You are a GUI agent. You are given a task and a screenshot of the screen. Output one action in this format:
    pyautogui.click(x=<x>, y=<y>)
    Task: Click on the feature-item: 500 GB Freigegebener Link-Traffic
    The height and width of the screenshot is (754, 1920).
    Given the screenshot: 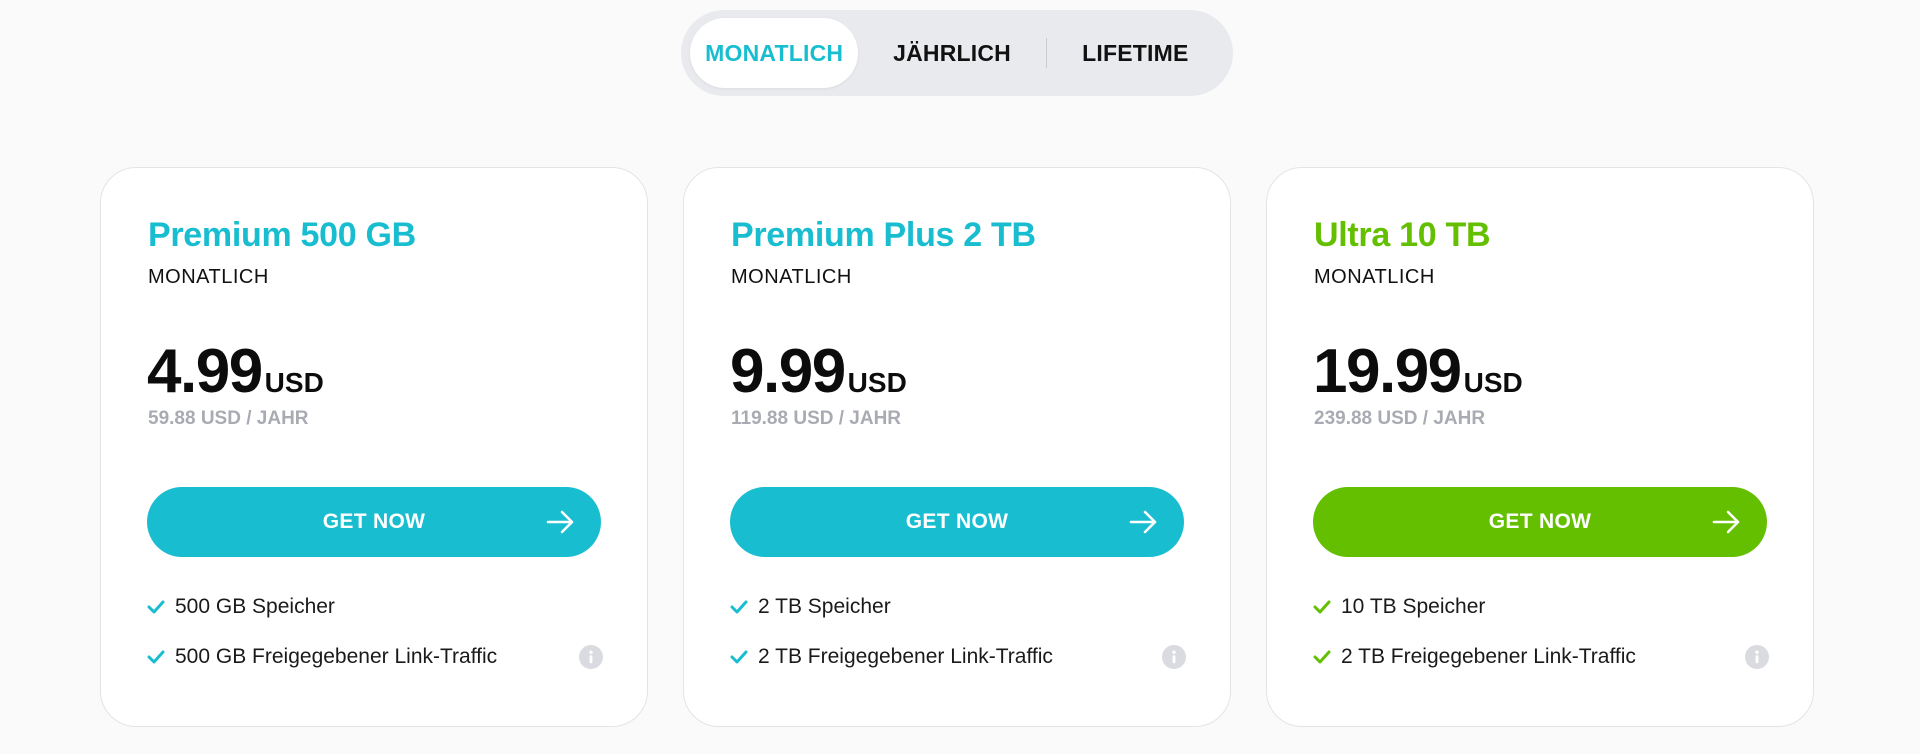 What is the action you would take?
    pyautogui.click(x=375, y=657)
    